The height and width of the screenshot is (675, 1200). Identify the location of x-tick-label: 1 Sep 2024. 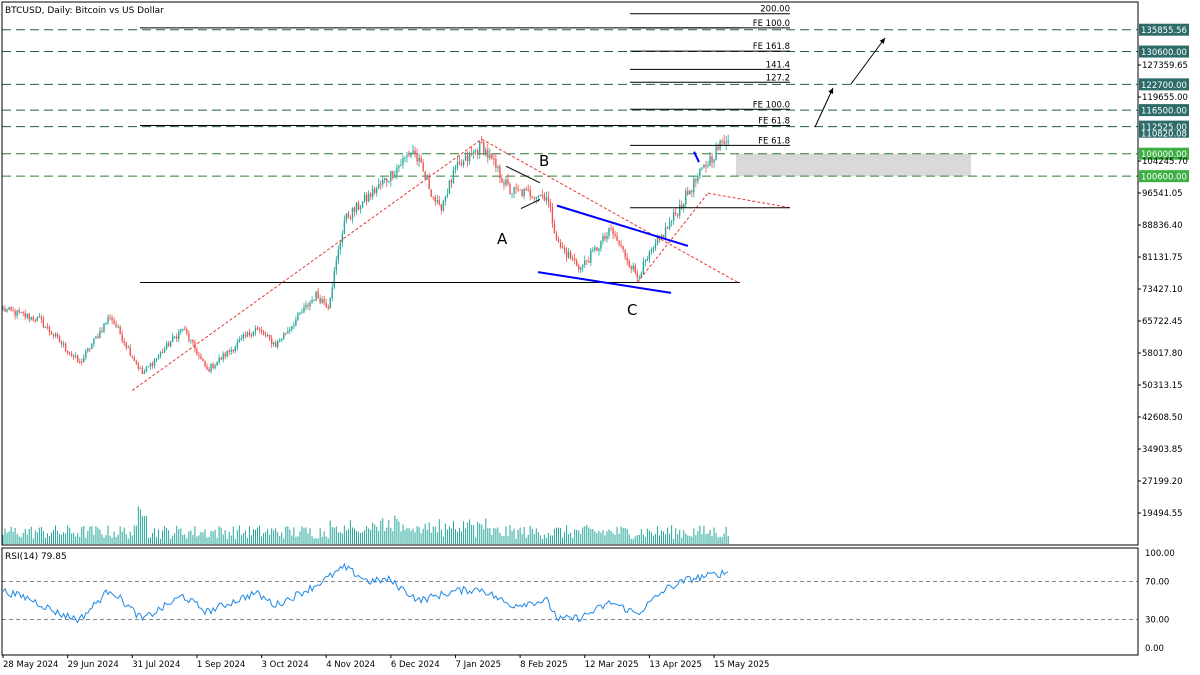
(221, 665).